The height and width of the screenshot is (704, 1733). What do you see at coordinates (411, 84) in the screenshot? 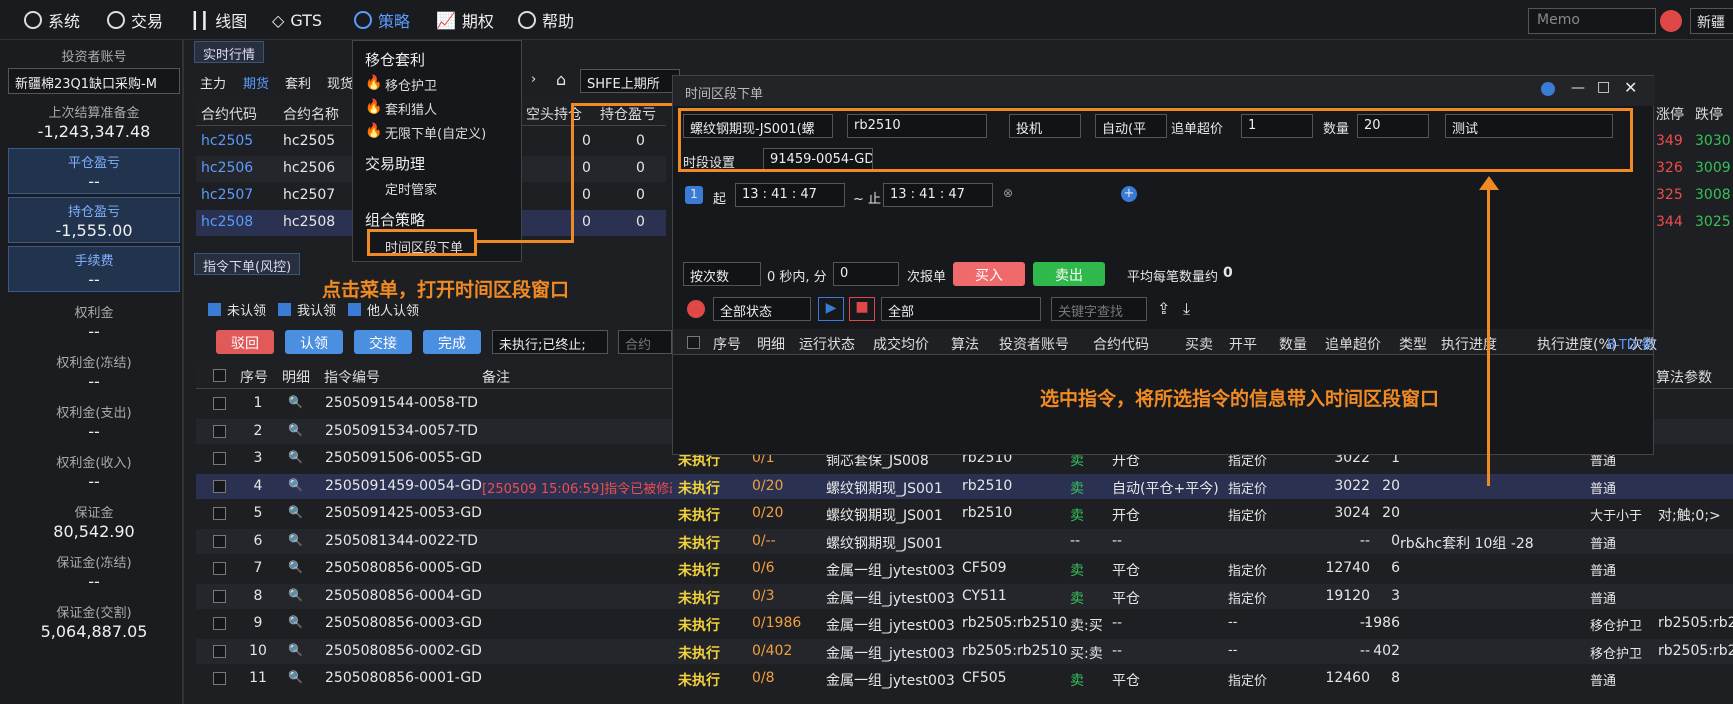
I see `menu-item-rollover-guard: 移仓护卫` at bounding box center [411, 84].